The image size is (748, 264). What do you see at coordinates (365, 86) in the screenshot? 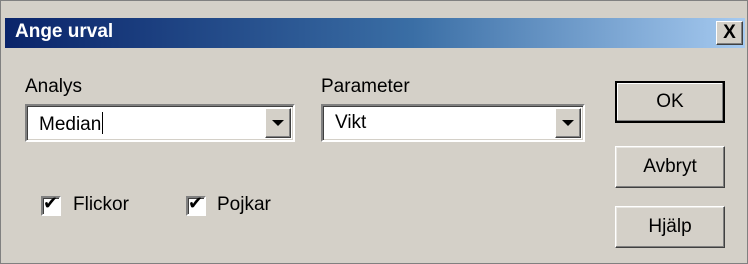
I see `parameter-label: Parameter` at bounding box center [365, 86].